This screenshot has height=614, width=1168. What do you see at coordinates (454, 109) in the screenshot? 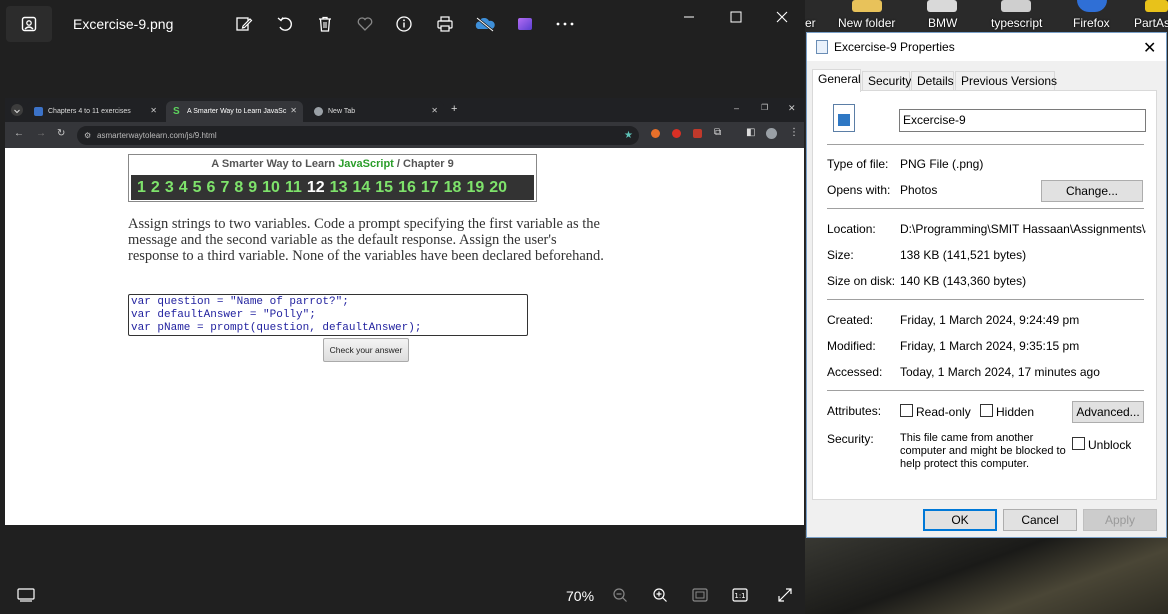
I see `new-tab-button: +` at bounding box center [454, 109].